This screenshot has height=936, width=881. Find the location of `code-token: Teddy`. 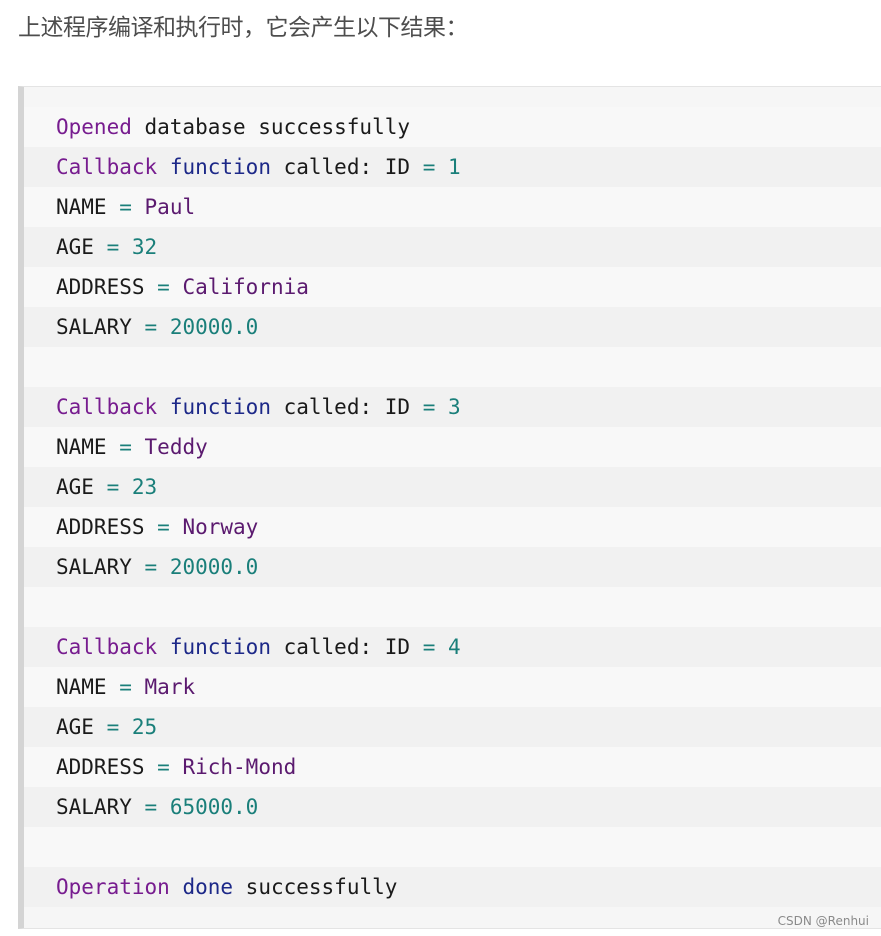

code-token: Teddy is located at coordinates (176, 447).